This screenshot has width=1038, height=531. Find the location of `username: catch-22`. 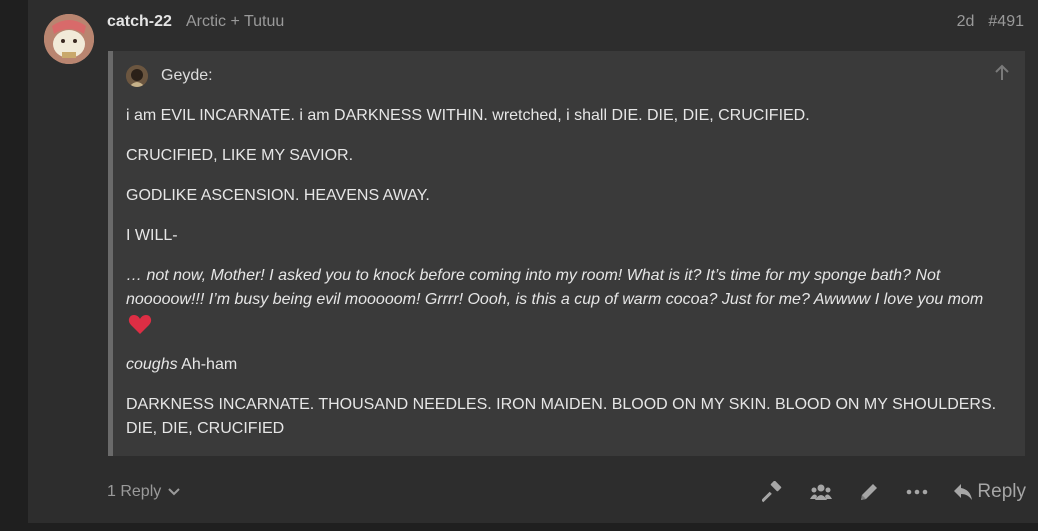

username: catch-22 is located at coordinates (139, 22).